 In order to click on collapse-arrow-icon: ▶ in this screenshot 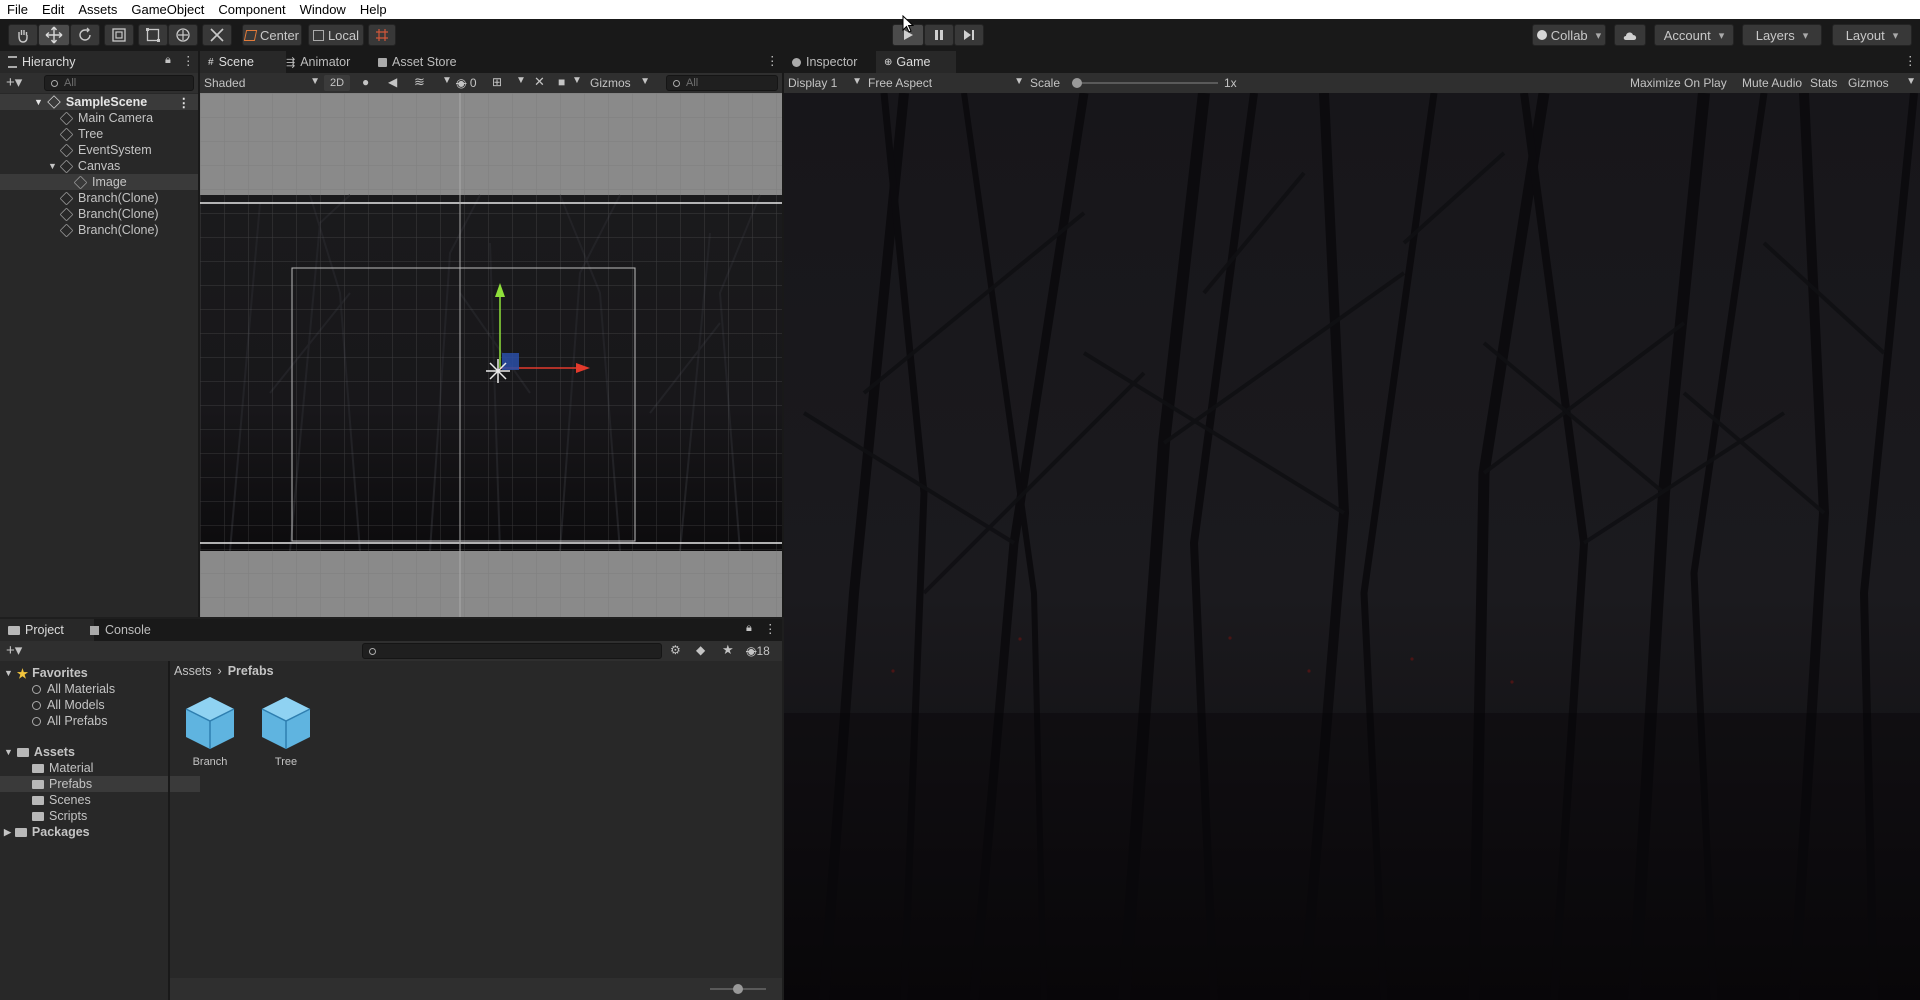, I will do `click(7, 832)`.